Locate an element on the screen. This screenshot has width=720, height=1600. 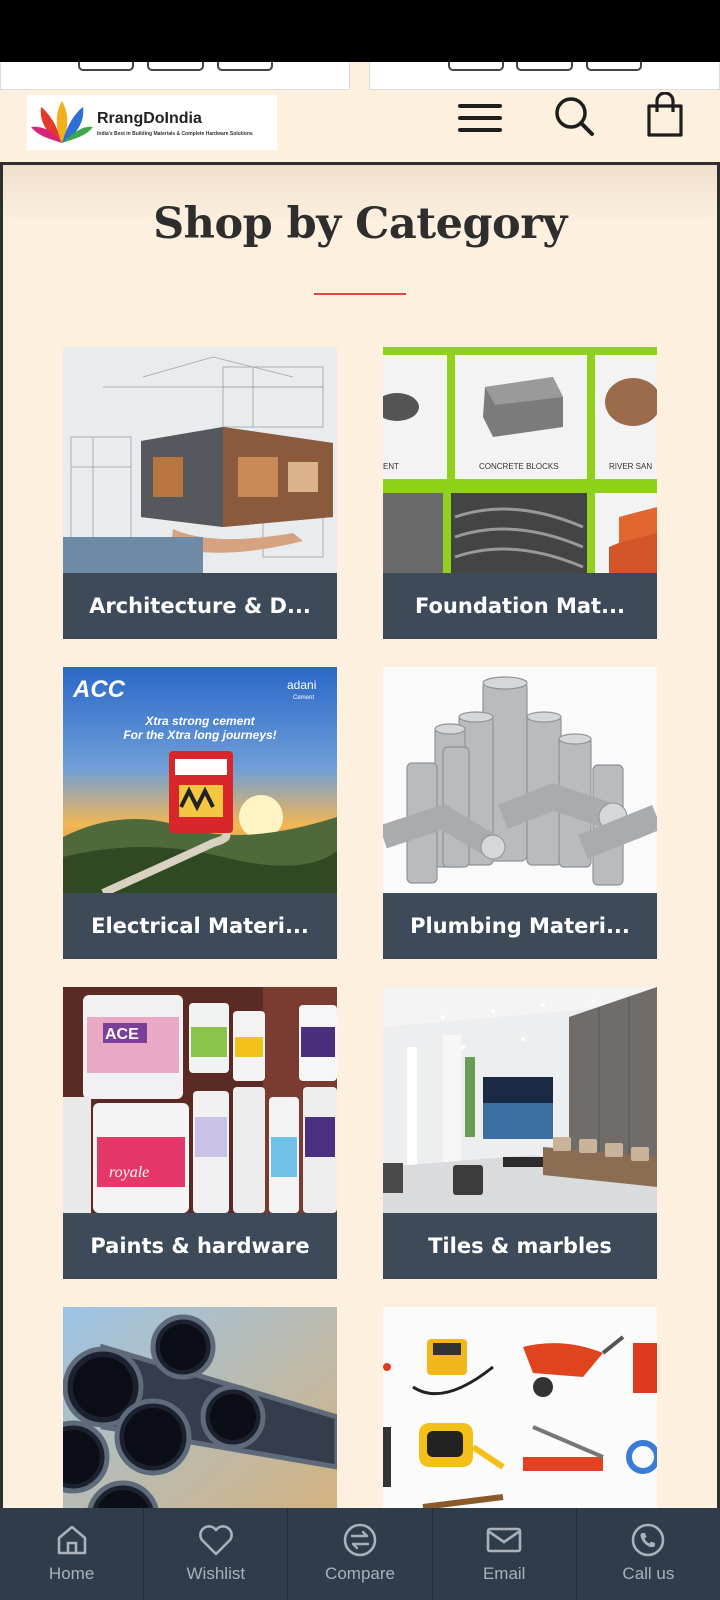
bottom-navigation: Home Wishlist Compare Email Call us is located at coordinates (360, 1554).